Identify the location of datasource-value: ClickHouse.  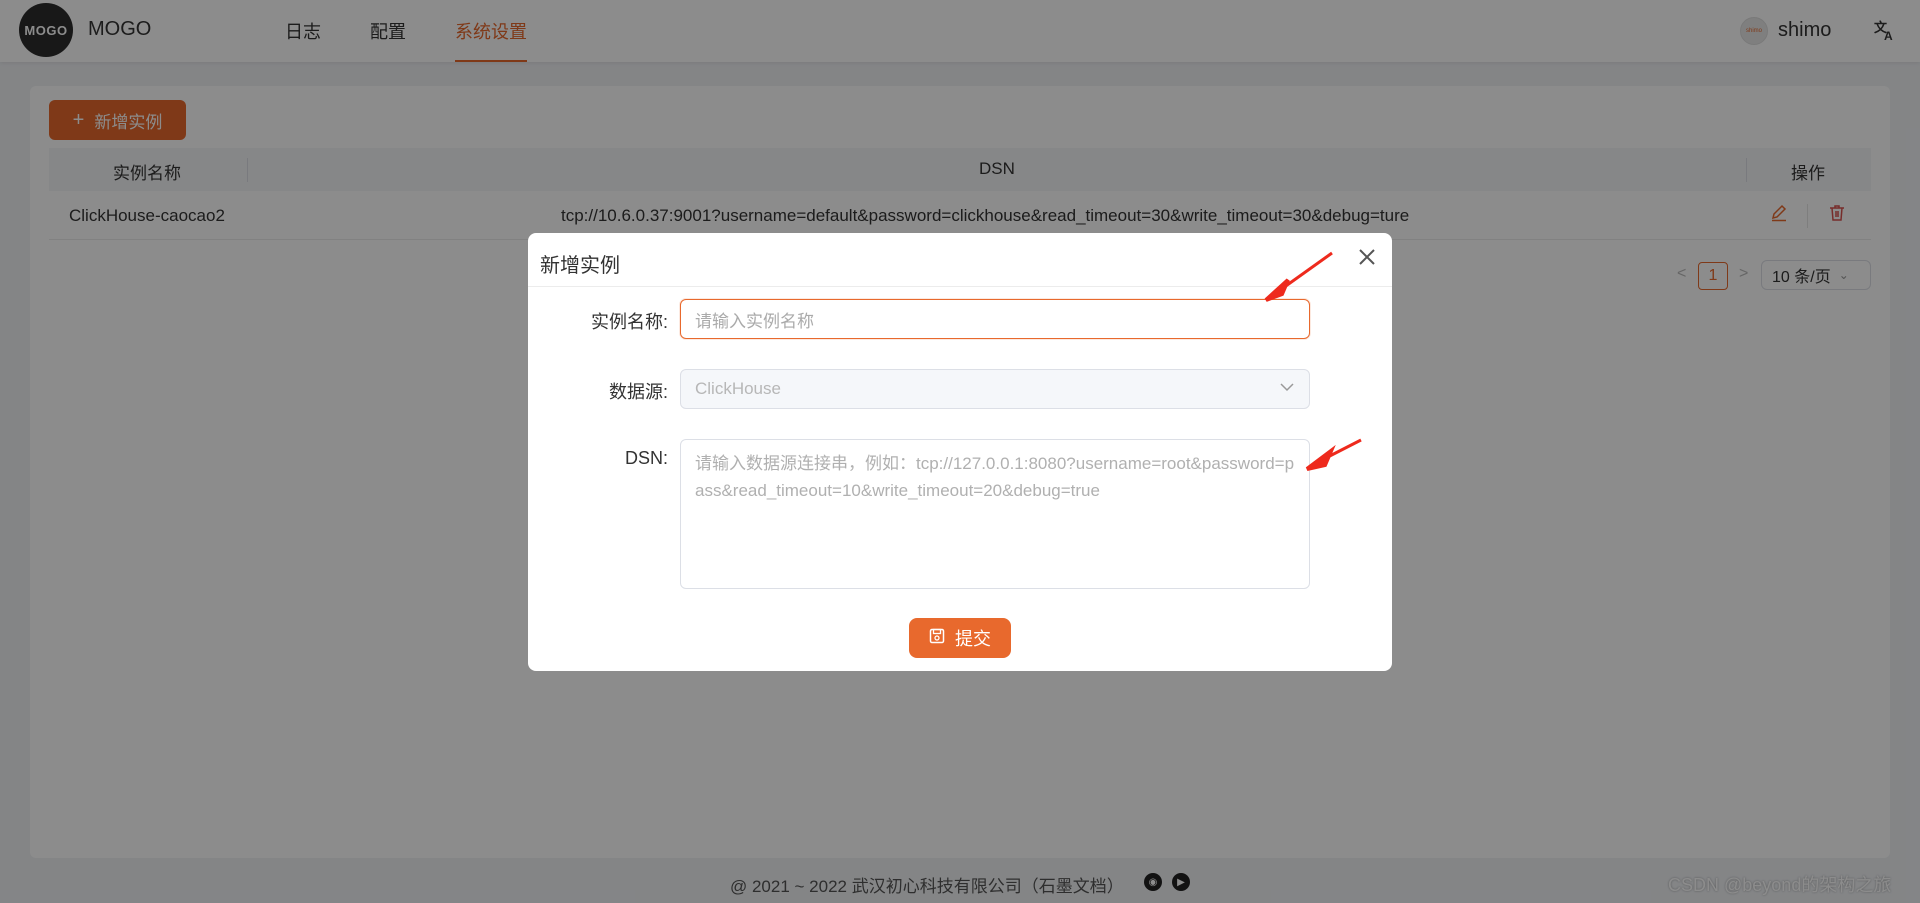
(738, 388).